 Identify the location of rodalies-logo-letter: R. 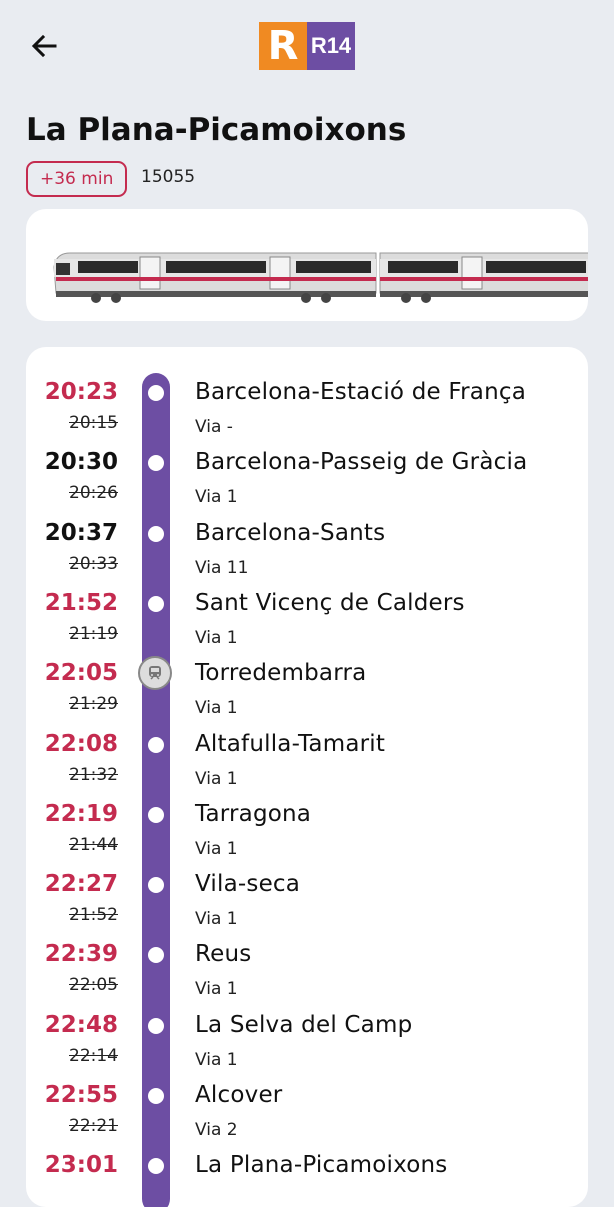
(283, 46).